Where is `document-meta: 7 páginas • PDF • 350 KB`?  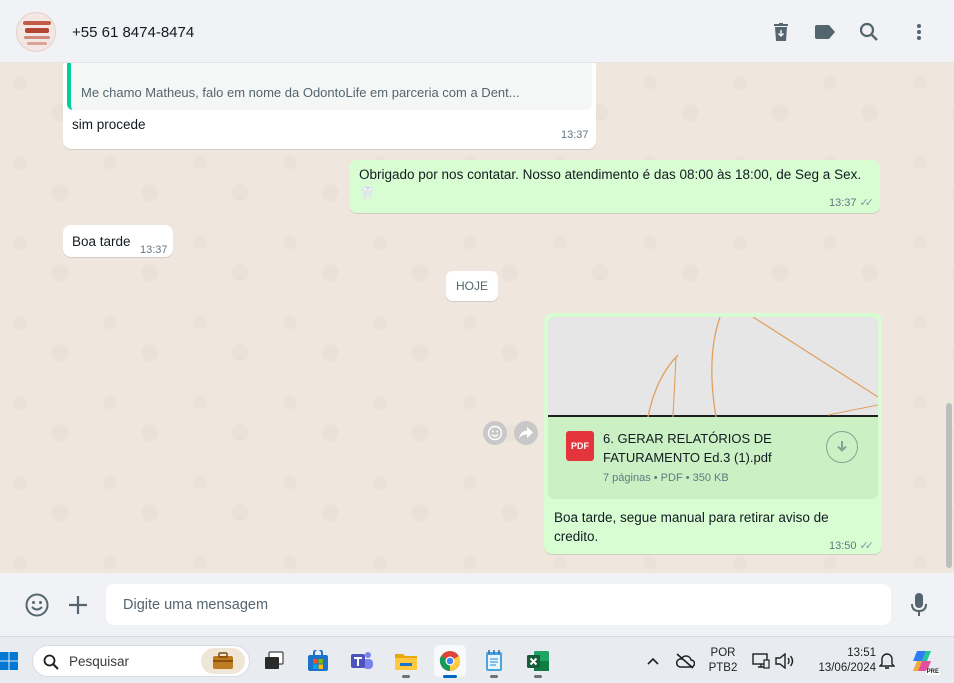 document-meta: 7 páginas • PDF • 350 KB is located at coordinates (666, 478).